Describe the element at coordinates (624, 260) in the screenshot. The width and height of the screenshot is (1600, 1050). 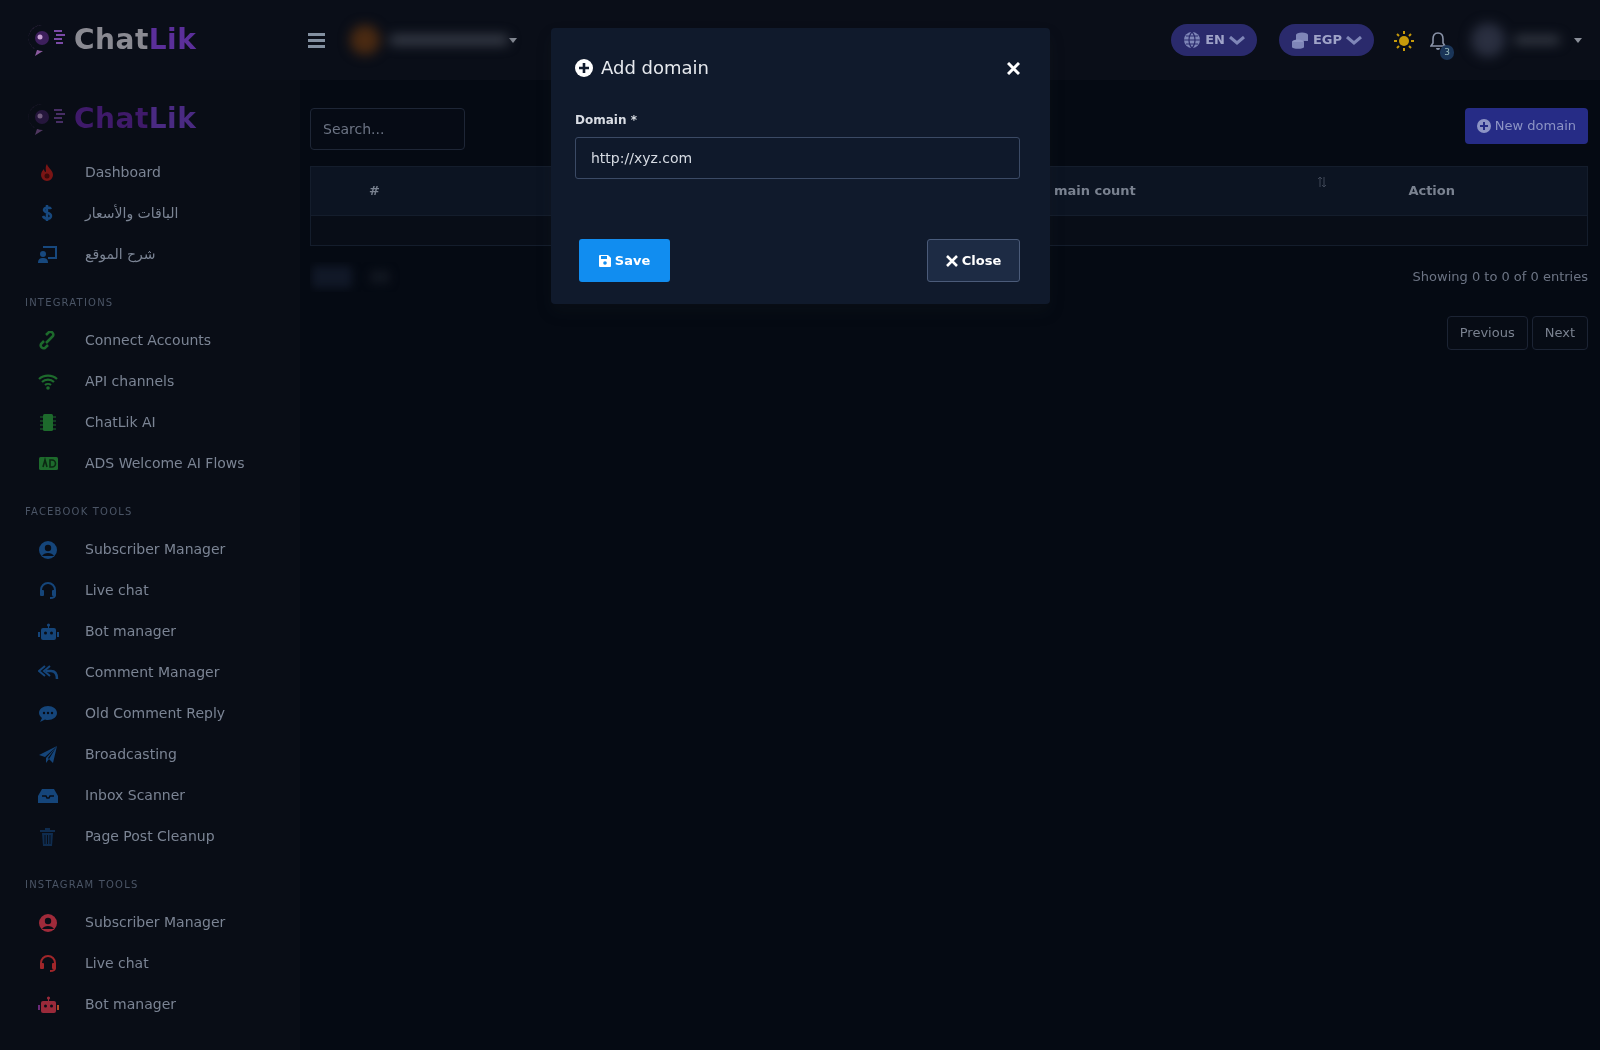
I see `save-button: Save` at that location.